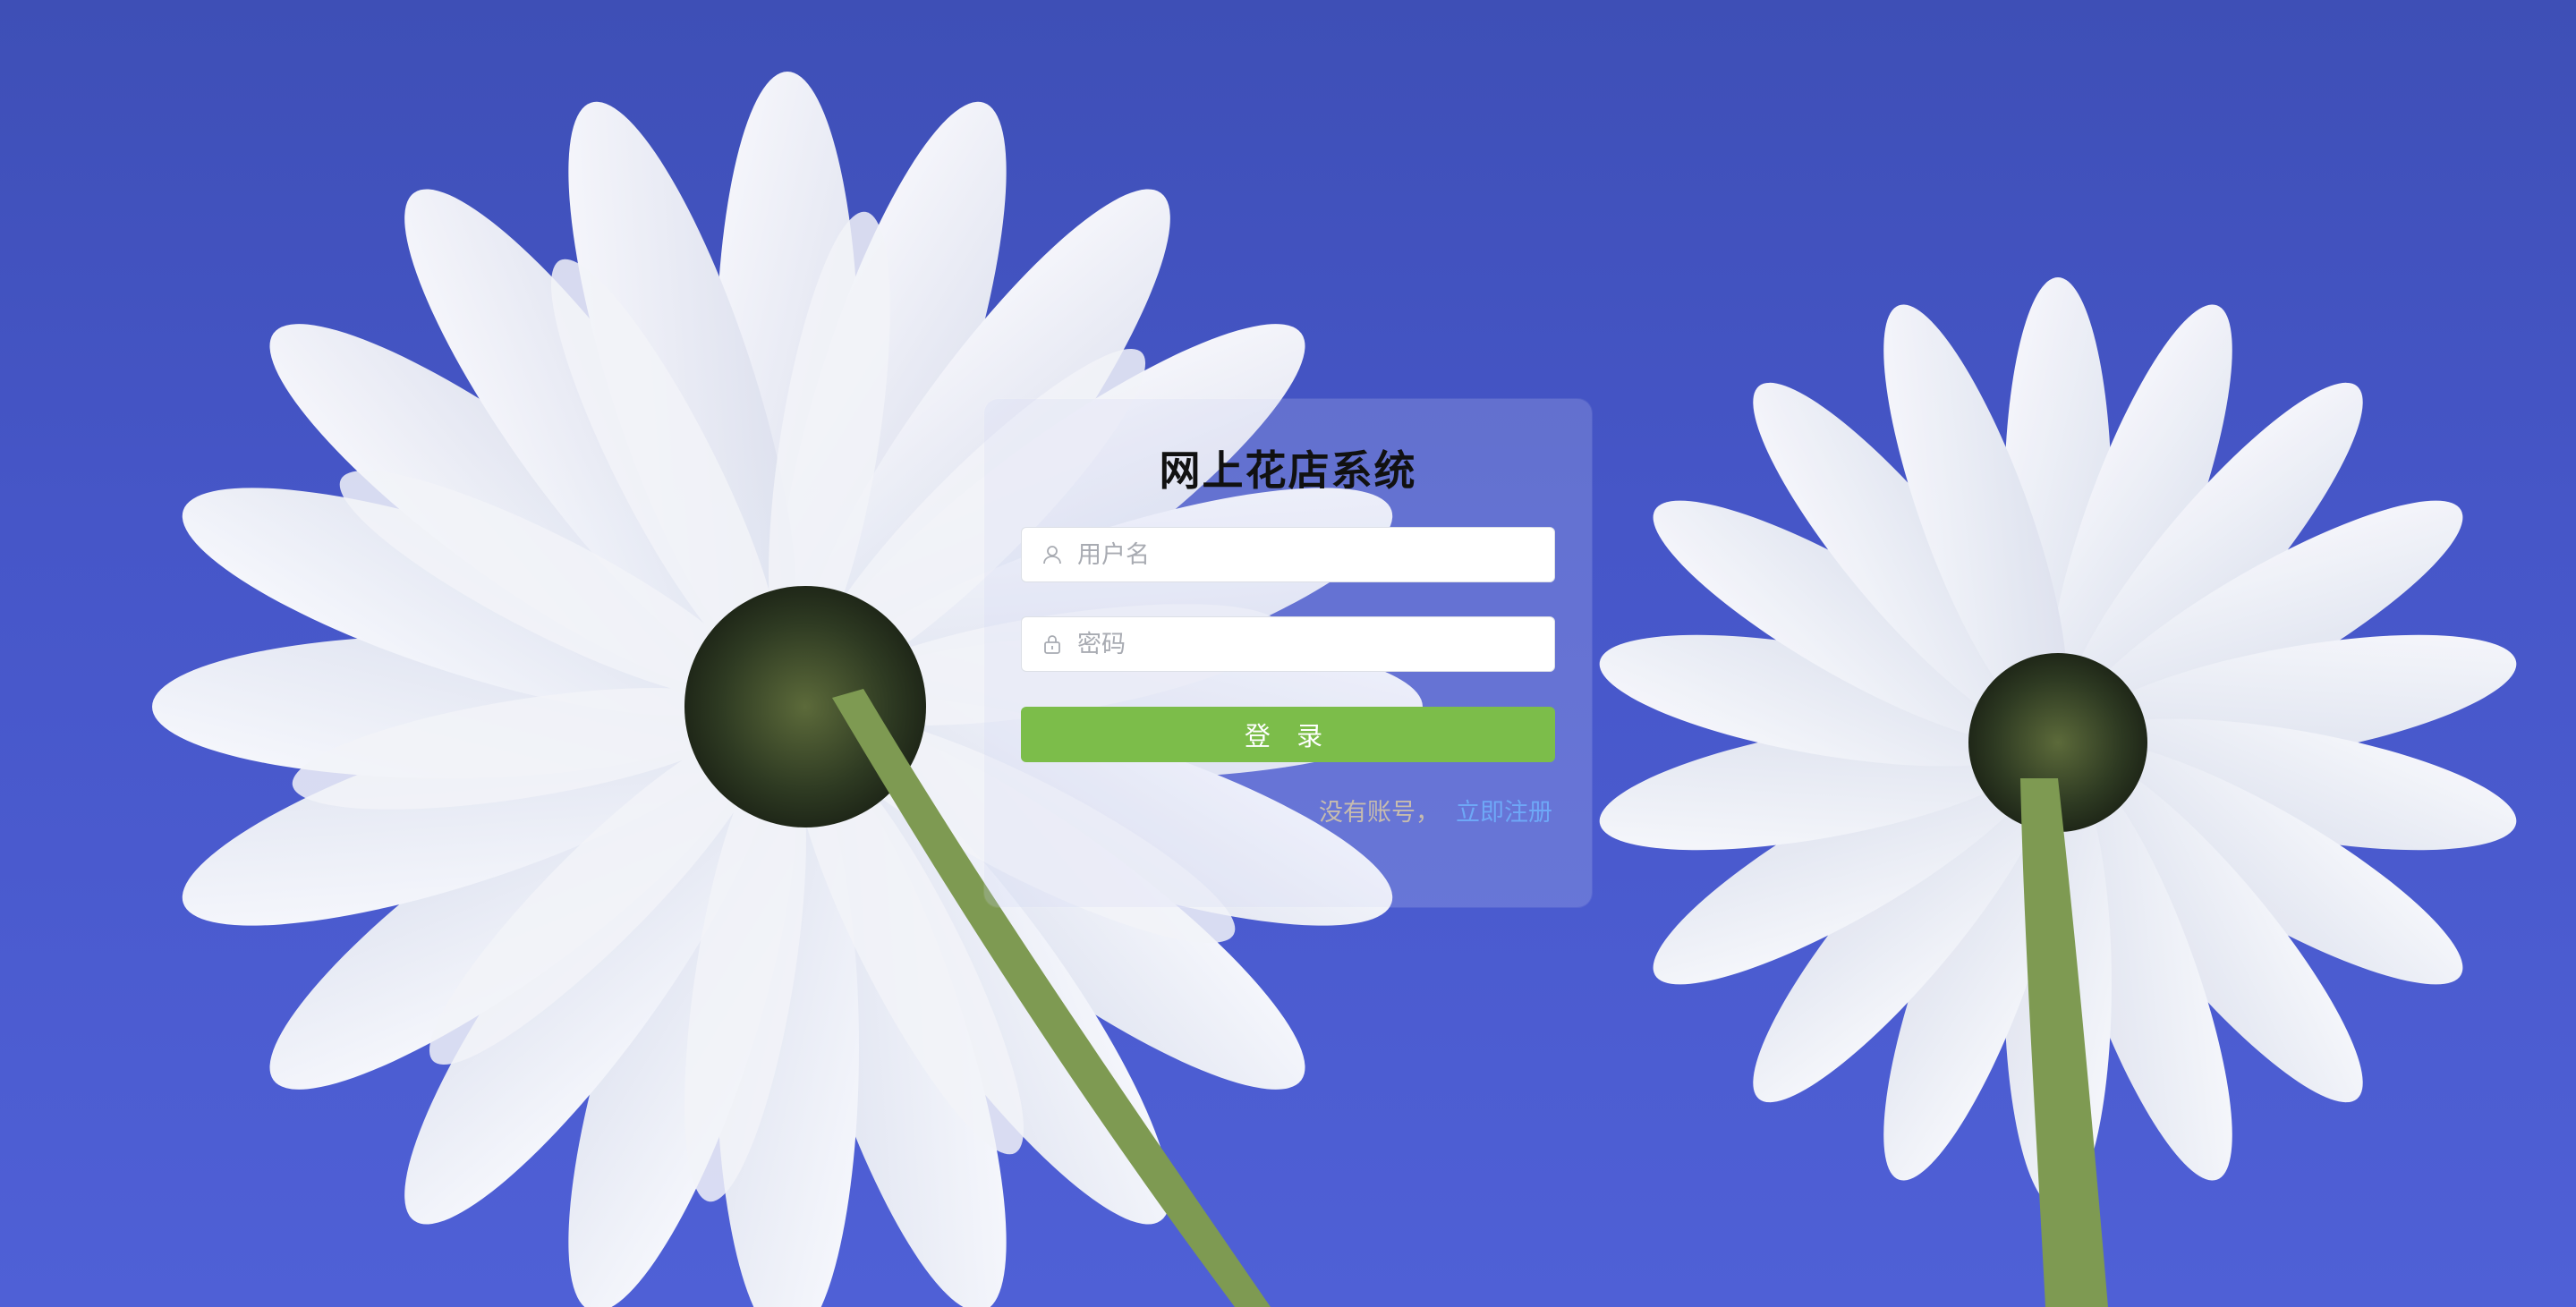  Describe the element at coordinates (1315, 644) in the screenshot. I see `password-input` at that location.